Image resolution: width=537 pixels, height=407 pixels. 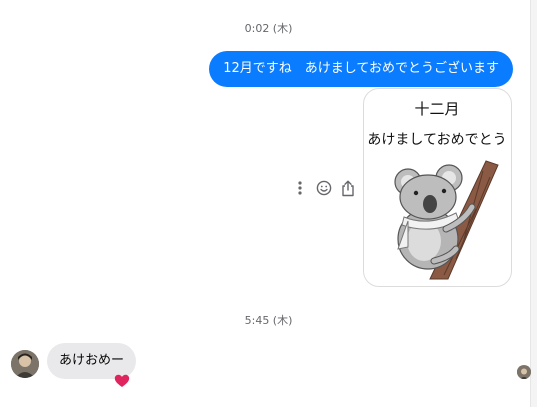 I want to click on avatar, so click(x=25, y=364).